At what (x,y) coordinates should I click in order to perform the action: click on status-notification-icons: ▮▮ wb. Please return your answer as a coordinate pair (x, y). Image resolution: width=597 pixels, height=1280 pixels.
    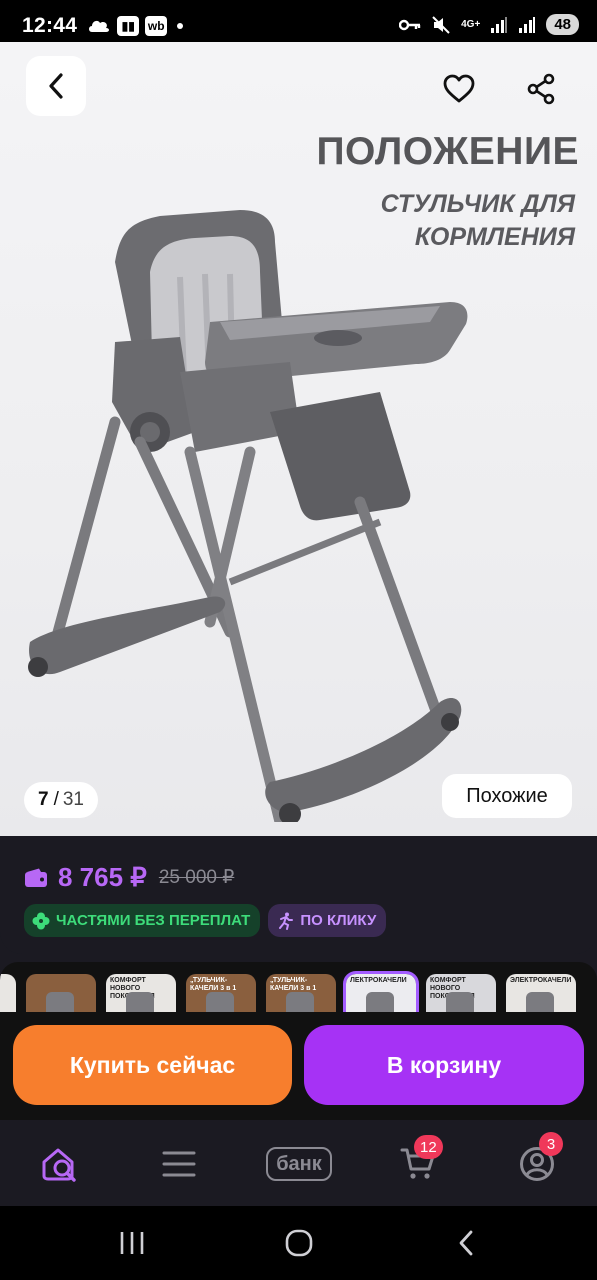
    Looking at the image, I should click on (135, 26).